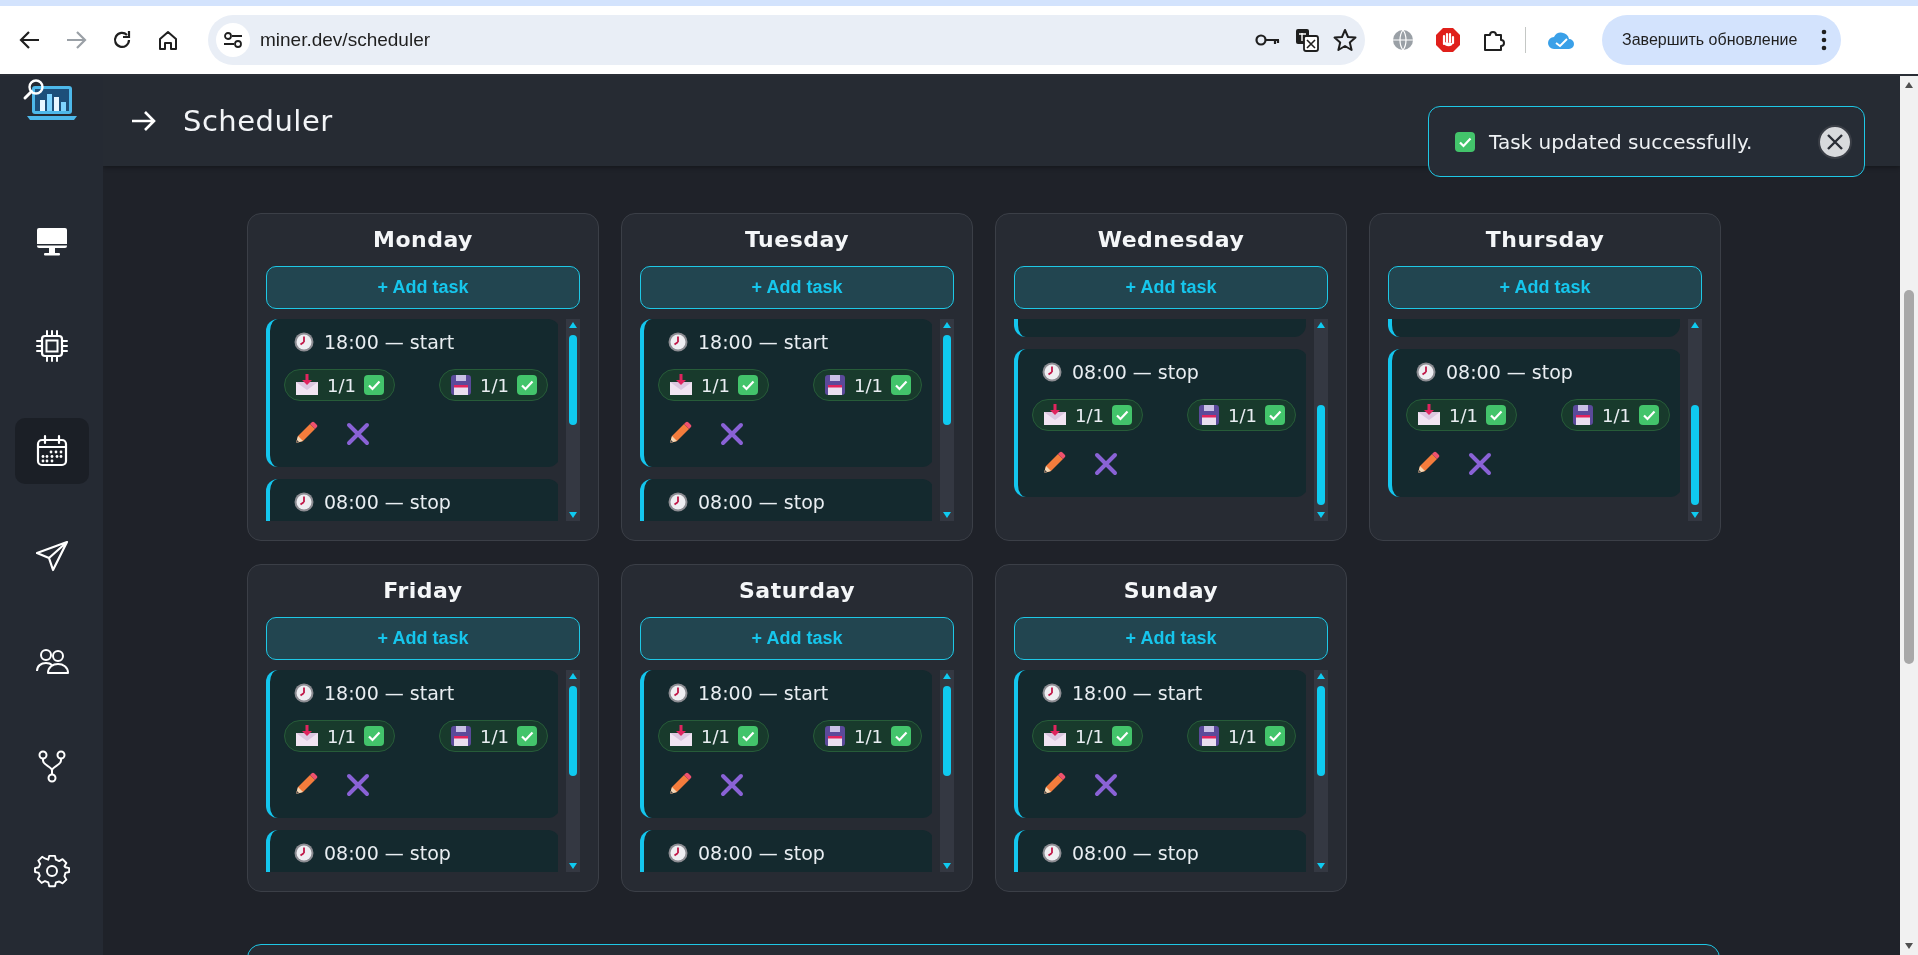  I want to click on arrow-right-icon, so click(144, 121).